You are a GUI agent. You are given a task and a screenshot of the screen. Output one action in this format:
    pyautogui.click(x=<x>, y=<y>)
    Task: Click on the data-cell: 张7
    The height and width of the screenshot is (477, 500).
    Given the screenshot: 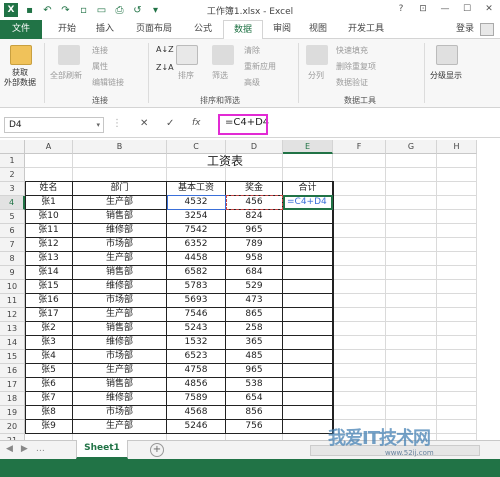 What is the action you would take?
    pyautogui.click(x=49, y=399)
    